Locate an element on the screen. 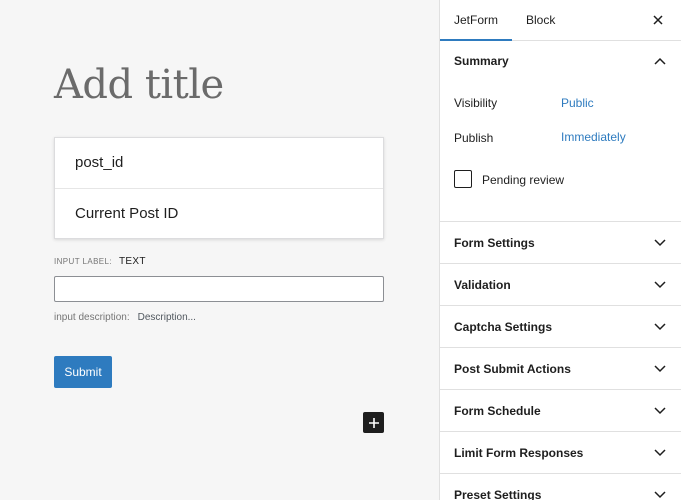  panel-limit-form-responses: Limit Form Responses is located at coordinates (560, 453).